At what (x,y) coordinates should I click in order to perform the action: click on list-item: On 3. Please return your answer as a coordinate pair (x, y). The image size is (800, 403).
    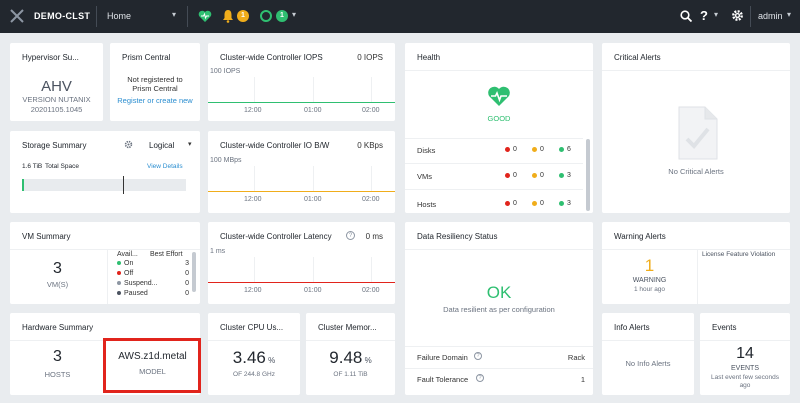
    Looking at the image, I should click on (153, 263).